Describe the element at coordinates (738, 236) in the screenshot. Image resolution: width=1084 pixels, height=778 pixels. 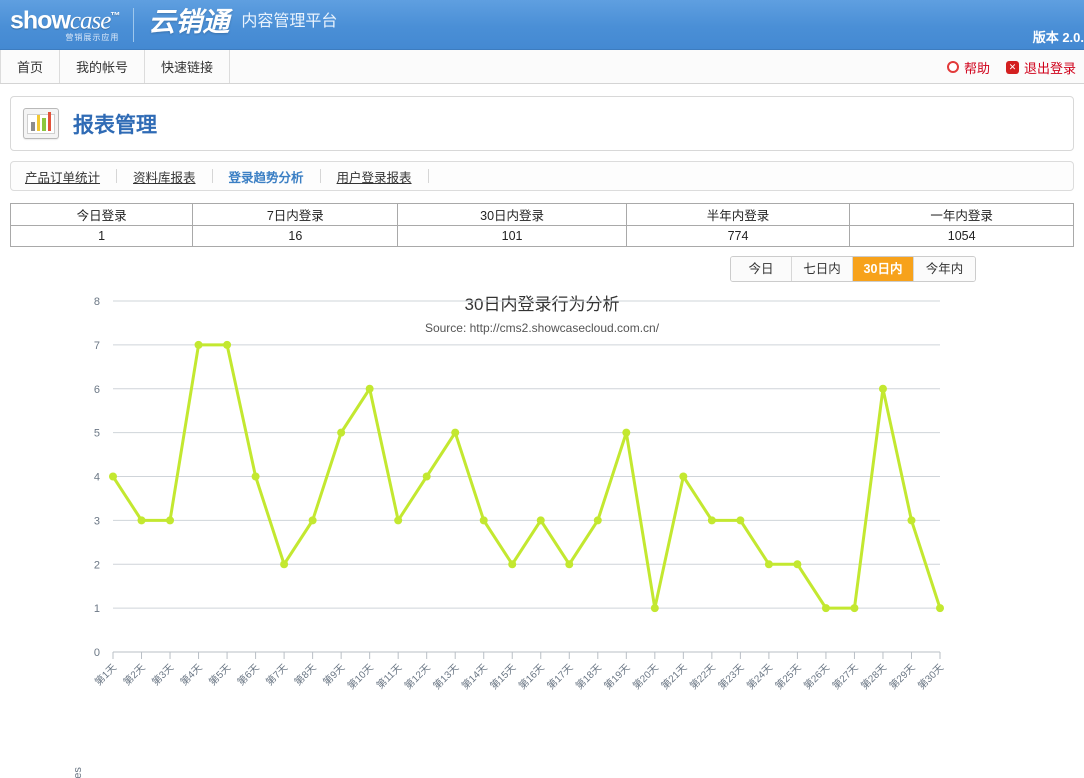
I see `stats-value-halfyear: 774` at that location.